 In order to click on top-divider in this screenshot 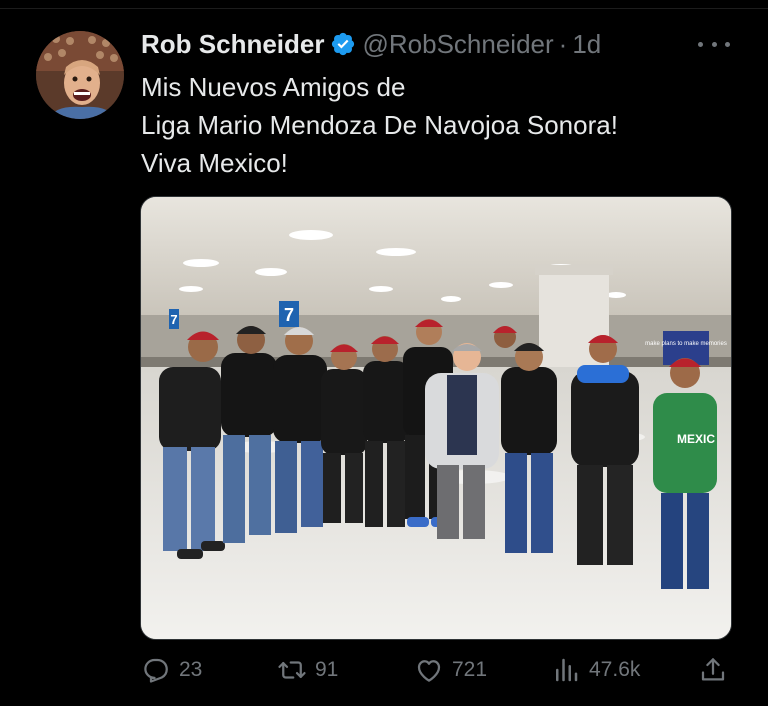, I will do `click(384, 4)`.